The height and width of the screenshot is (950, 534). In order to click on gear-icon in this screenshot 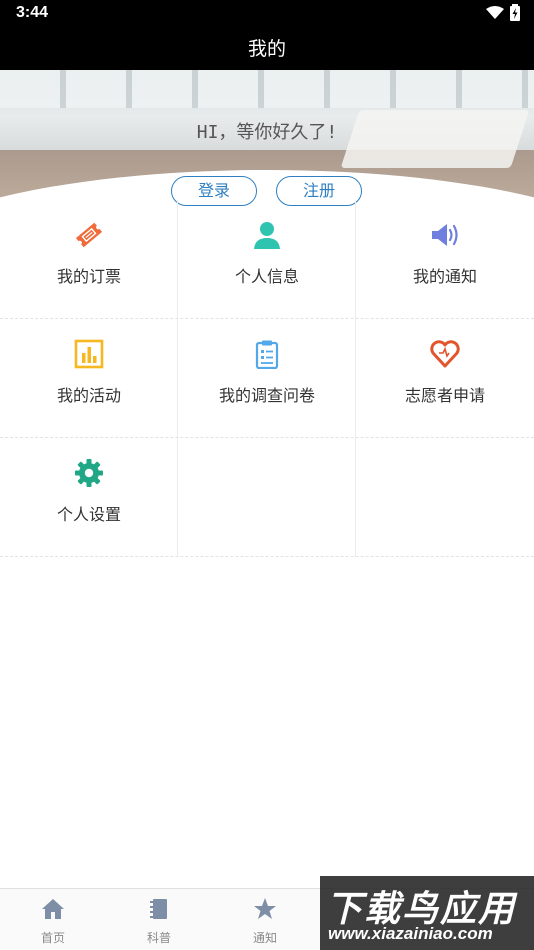, I will do `click(89, 473)`.